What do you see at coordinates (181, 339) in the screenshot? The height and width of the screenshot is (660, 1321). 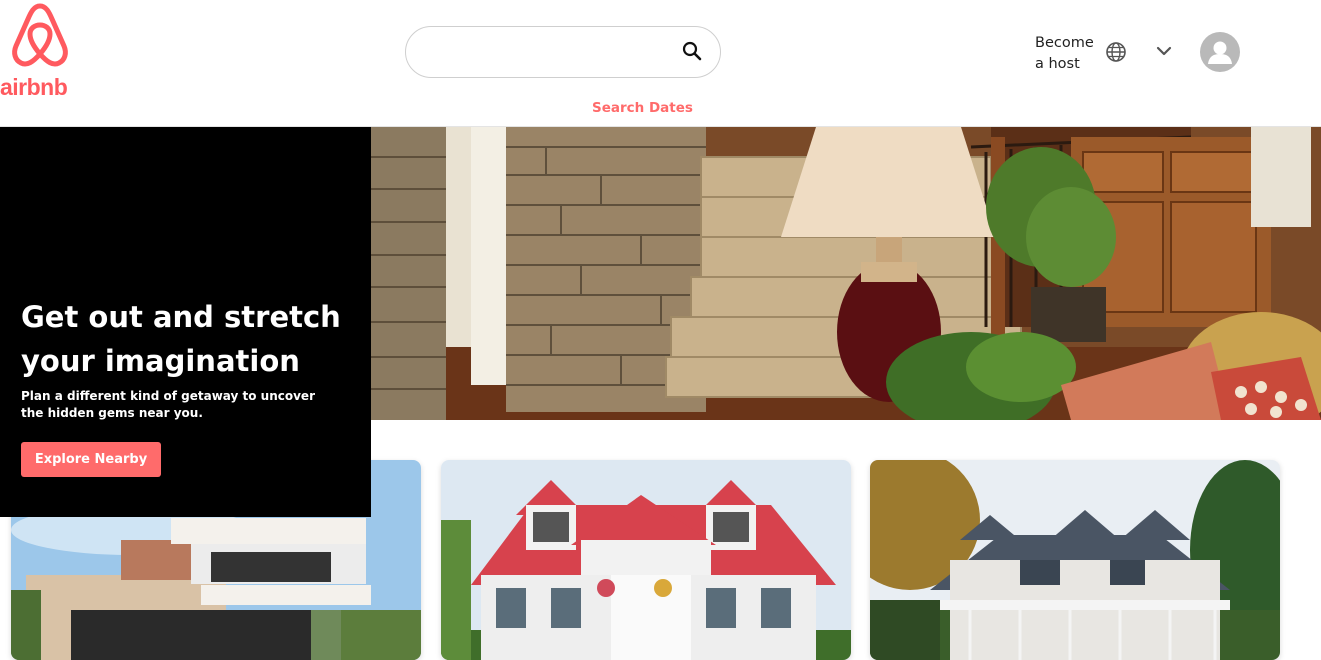 I see `promo-title: Get out and stretch your imagination` at bounding box center [181, 339].